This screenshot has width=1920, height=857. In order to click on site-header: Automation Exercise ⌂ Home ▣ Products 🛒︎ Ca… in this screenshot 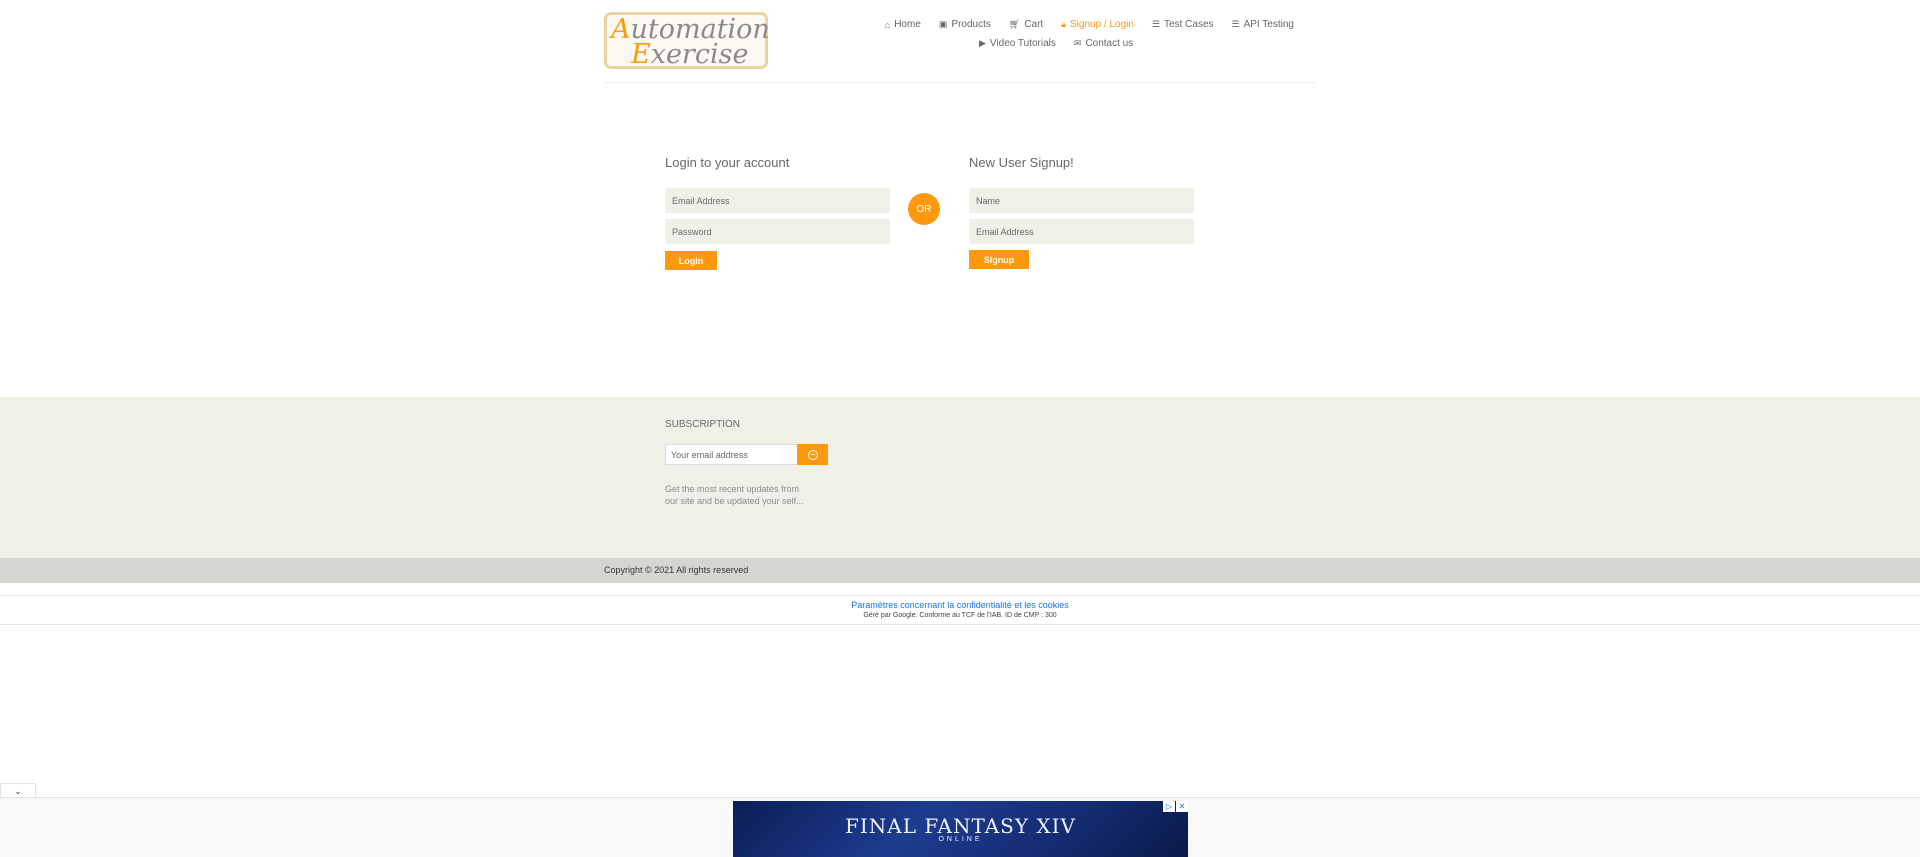, I will do `click(960, 47)`.